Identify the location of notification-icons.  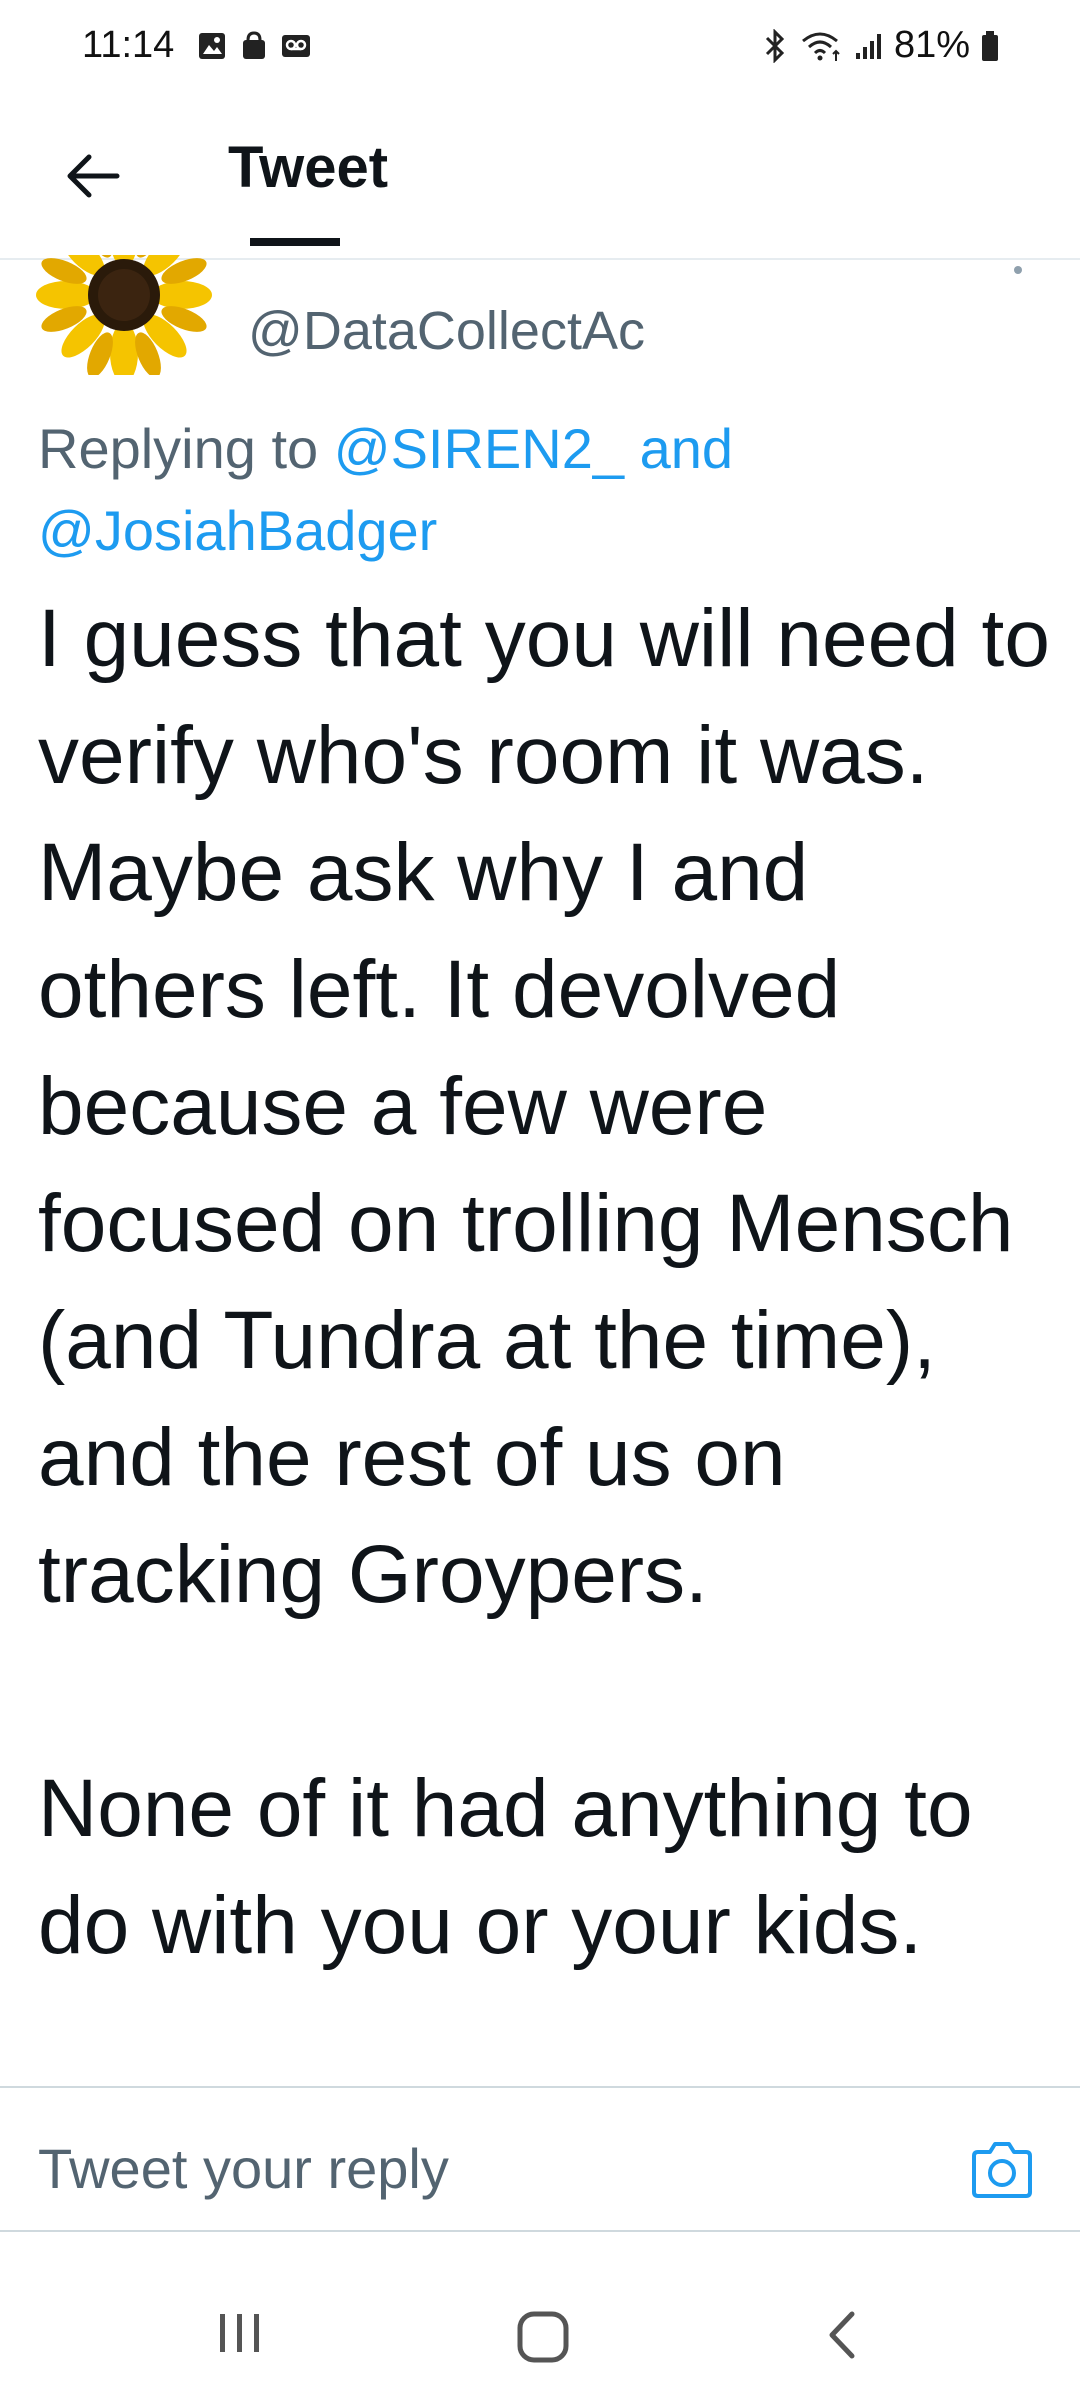
(254, 46).